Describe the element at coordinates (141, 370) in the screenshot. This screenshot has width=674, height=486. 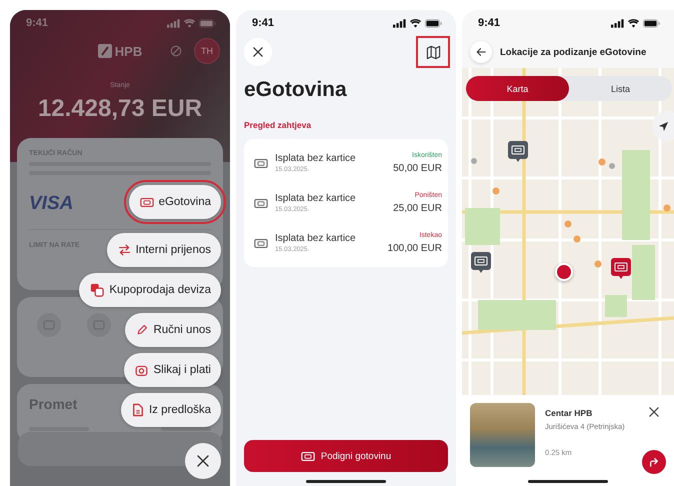
I see `camera-icon` at that location.